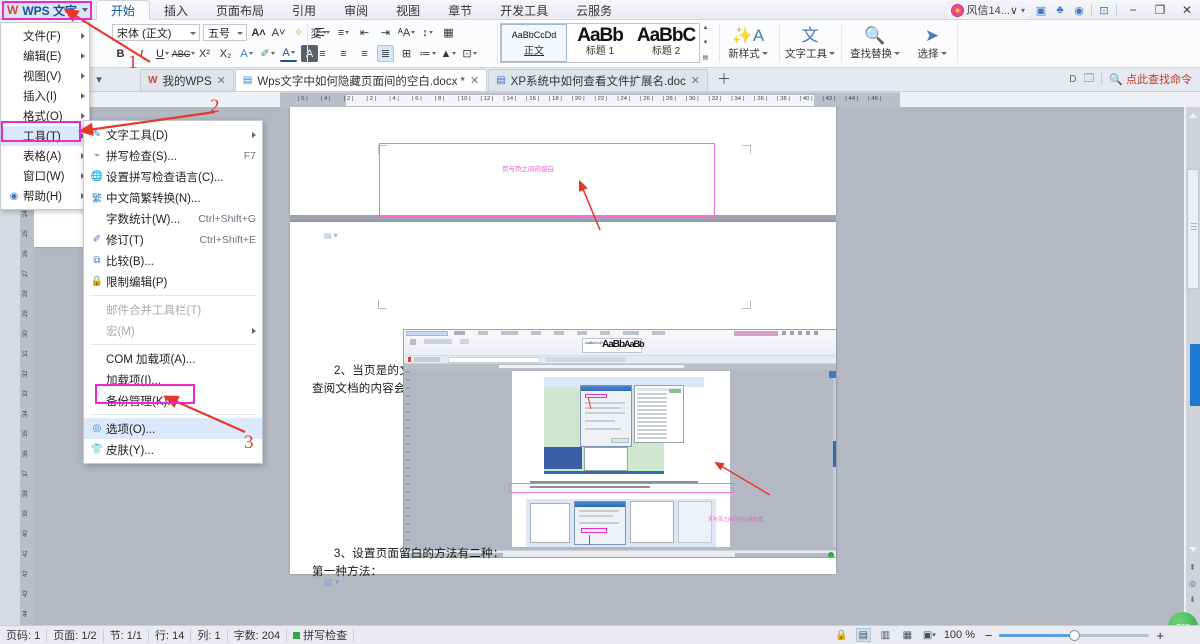 This screenshot has width=1200, height=644. I want to click on menu-item-0: 文件(F), so click(45, 36).